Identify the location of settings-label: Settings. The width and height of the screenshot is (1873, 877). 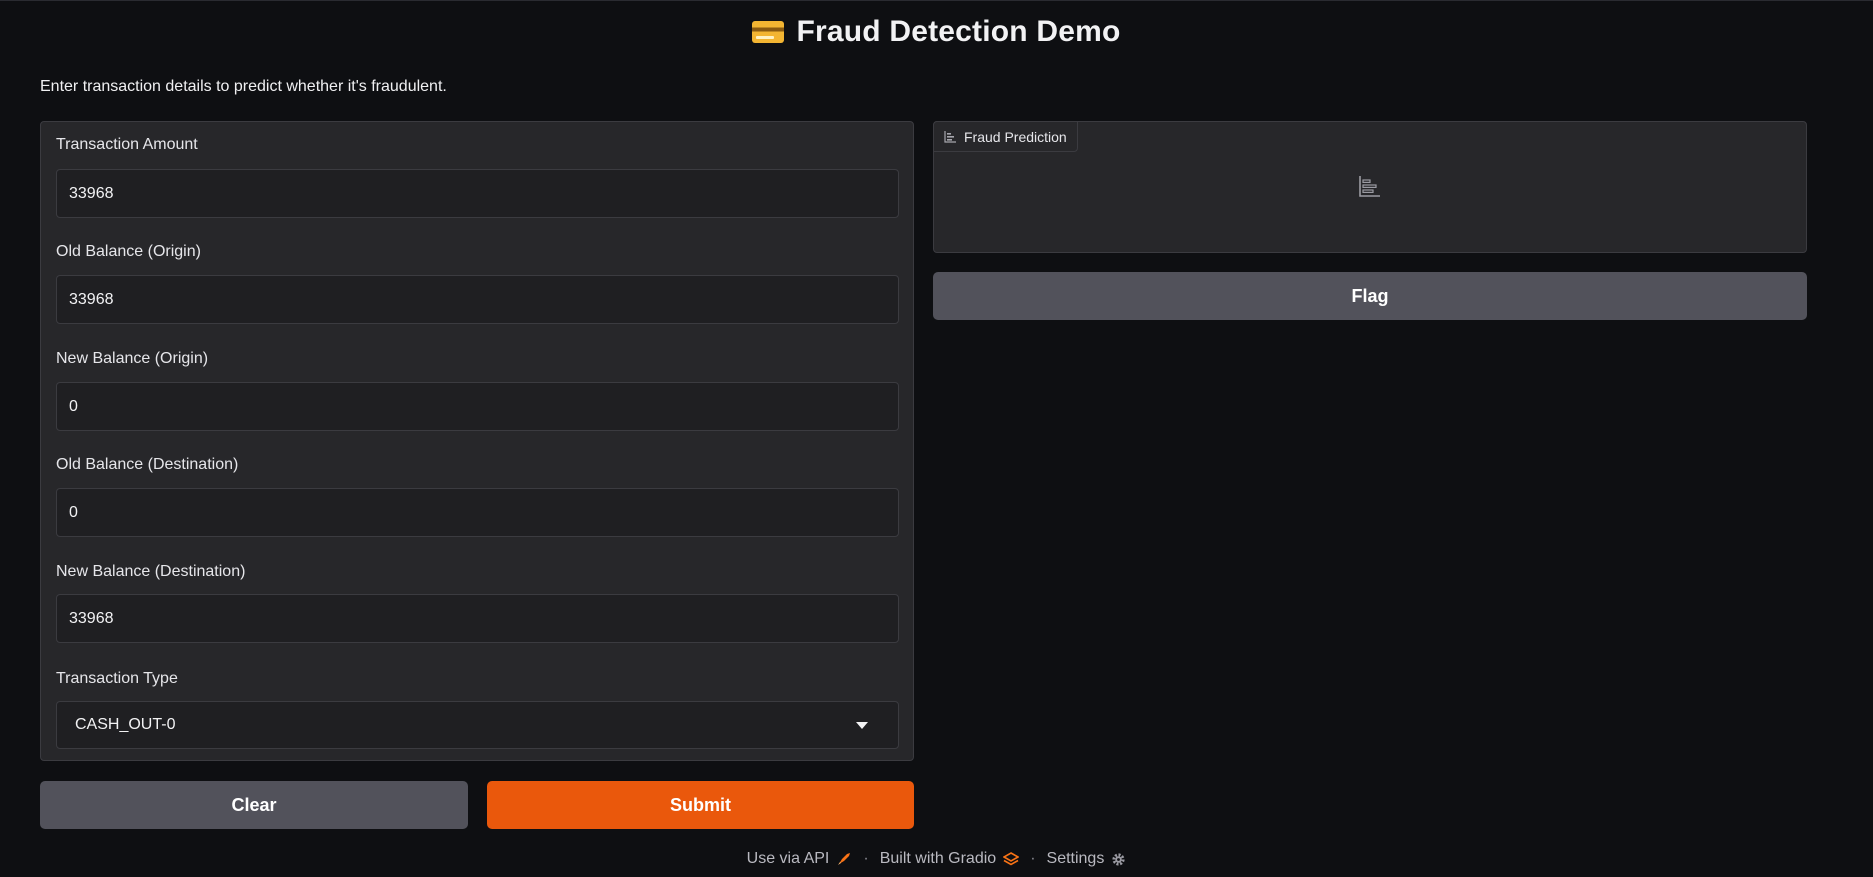
(1075, 858).